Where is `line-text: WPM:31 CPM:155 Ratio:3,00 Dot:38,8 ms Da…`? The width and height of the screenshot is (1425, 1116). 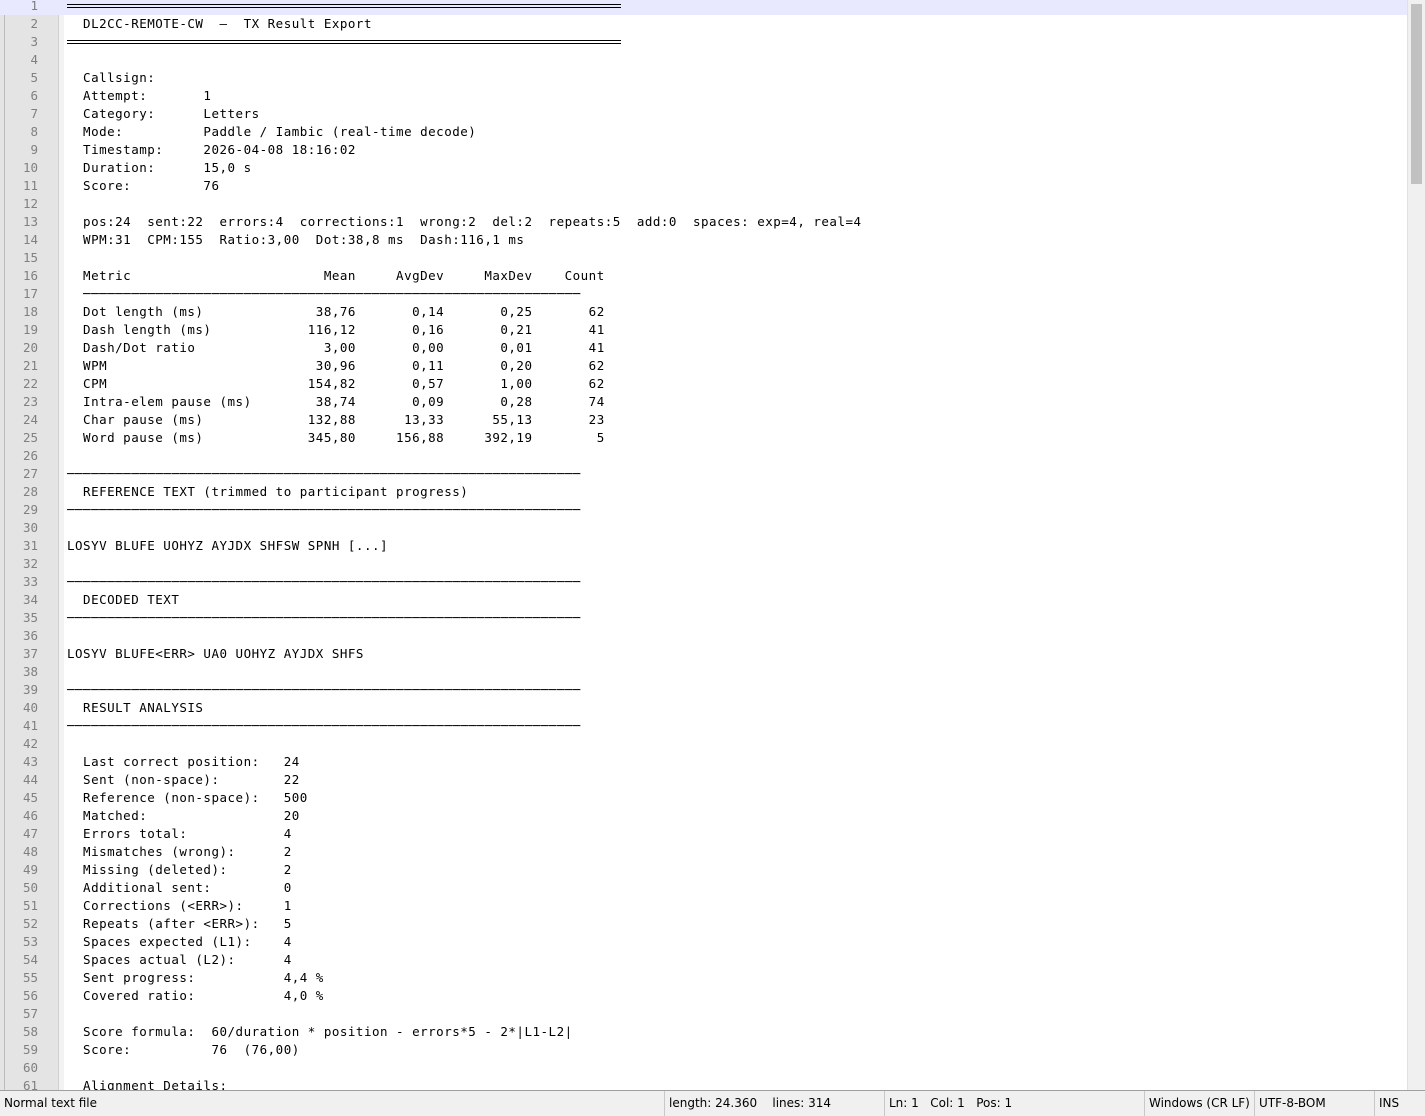
line-text: WPM:31 CPM:155 Ratio:3,00 Dot:38,8 ms Da… is located at coordinates (295, 240).